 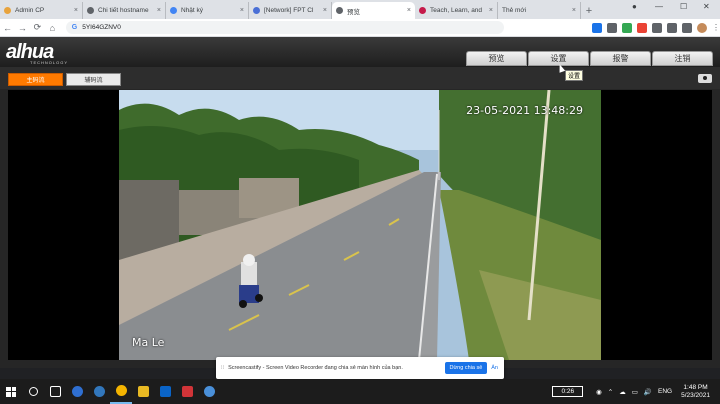 I want to click on tab-label: Thẻ mới, so click(x=514, y=10).